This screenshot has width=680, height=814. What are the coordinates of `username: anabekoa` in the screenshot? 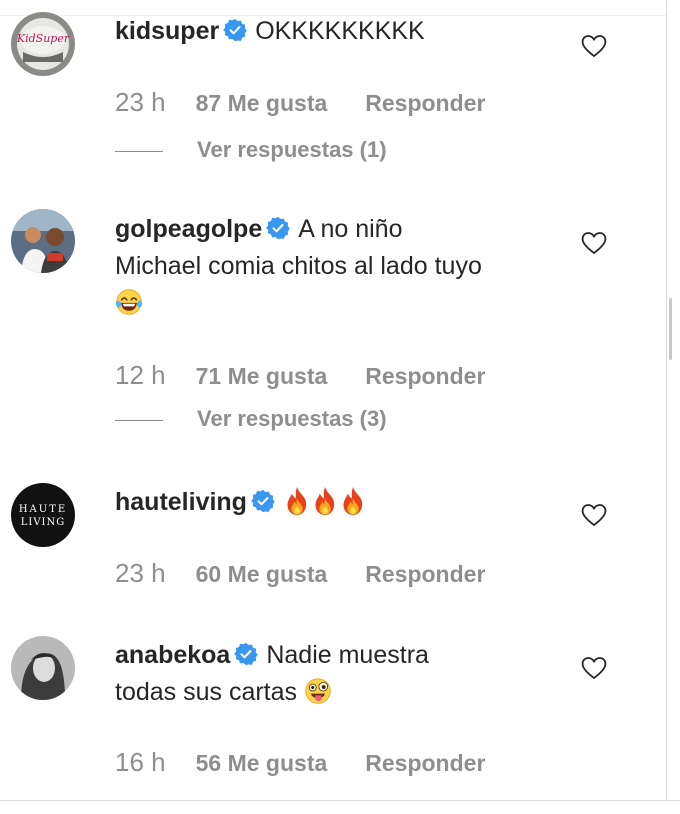 It's located at (172, 655).